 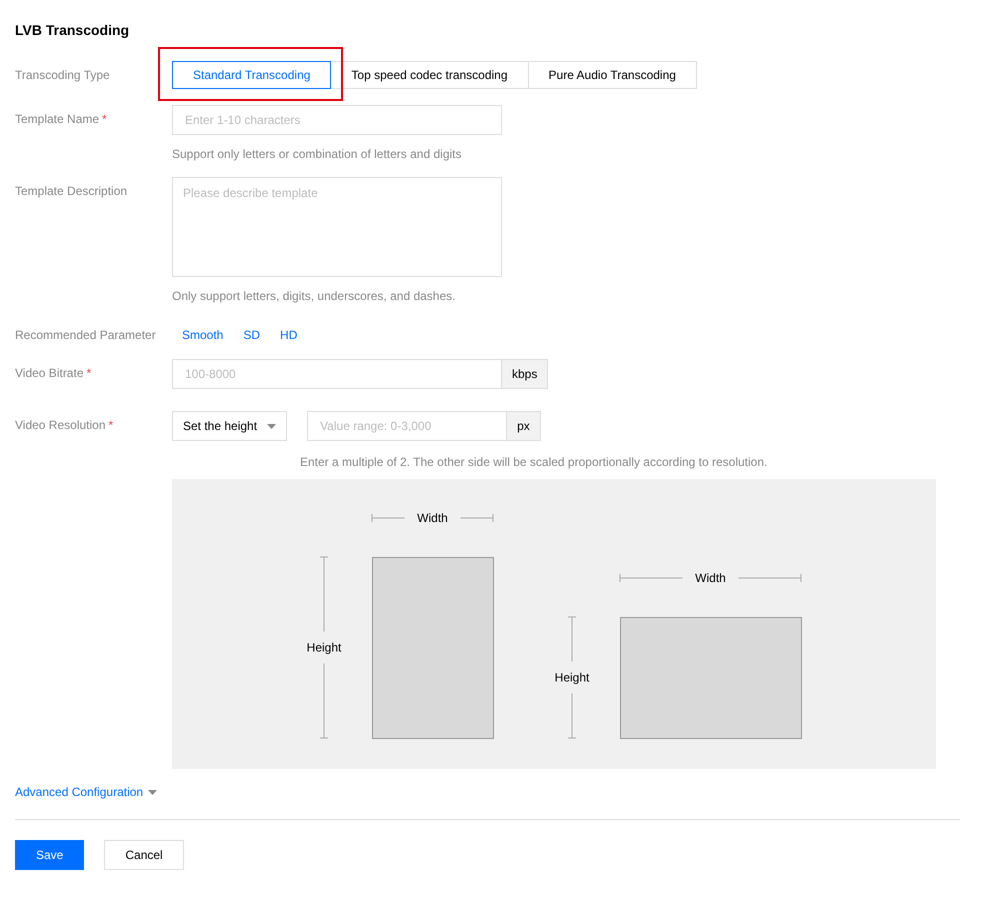 I want to click on height-field: Value range: 0-3,000, so click(x=407, y=426).